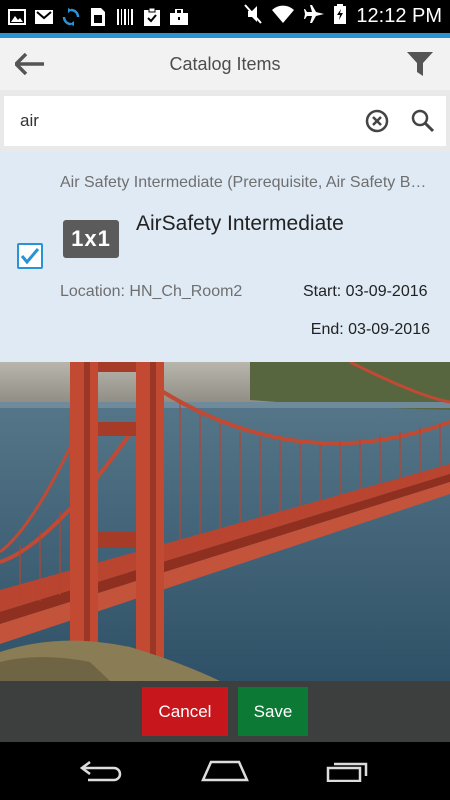  I want to click on status-time: 12:12 PM, so click(399, 16).